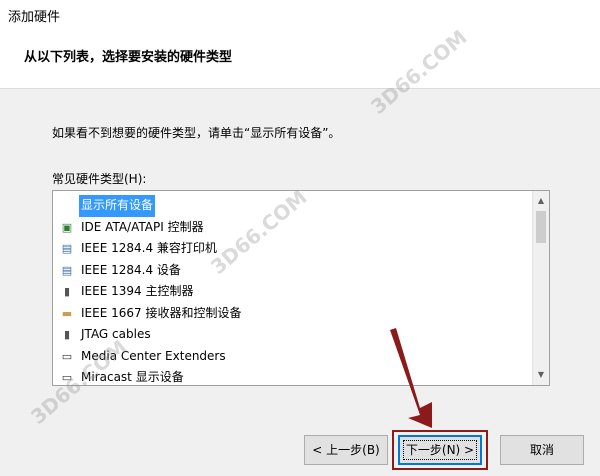 Image resolution: width=600 pixels, height=476 pixels. I want to click on hardware-list-item-label: JTAG cables, so click(116, 334).